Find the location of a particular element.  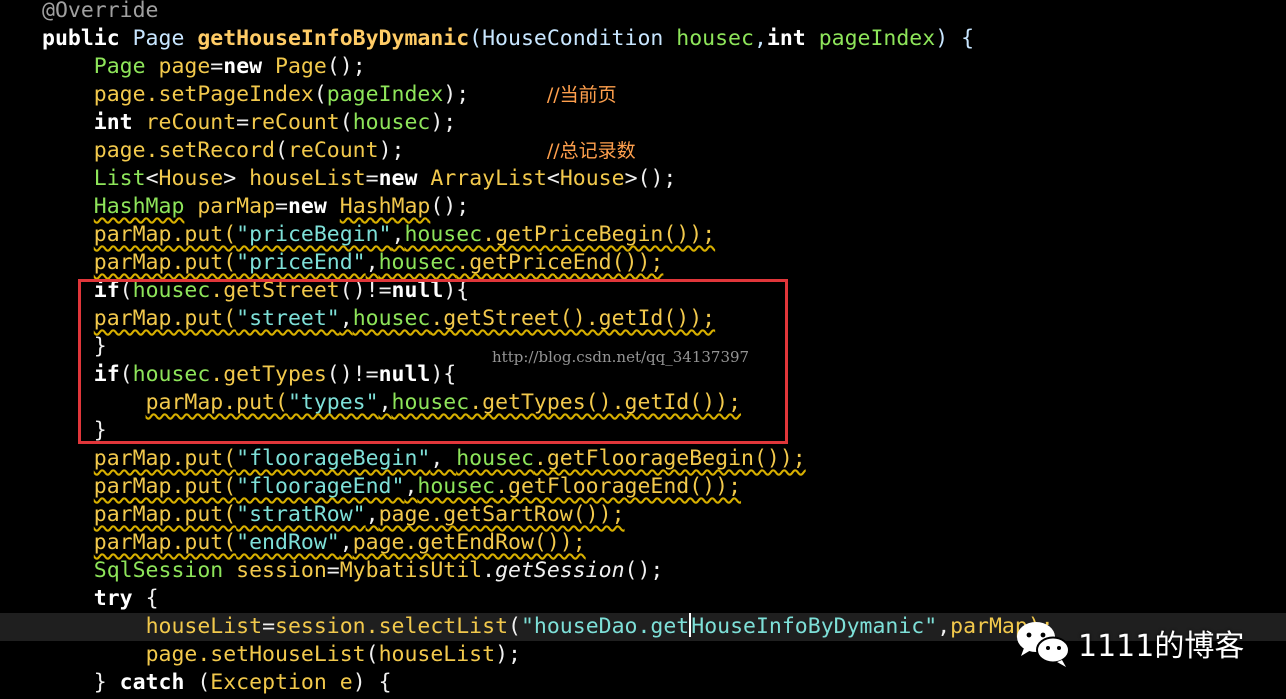

code-token: e is located at coordinates (346, 682).